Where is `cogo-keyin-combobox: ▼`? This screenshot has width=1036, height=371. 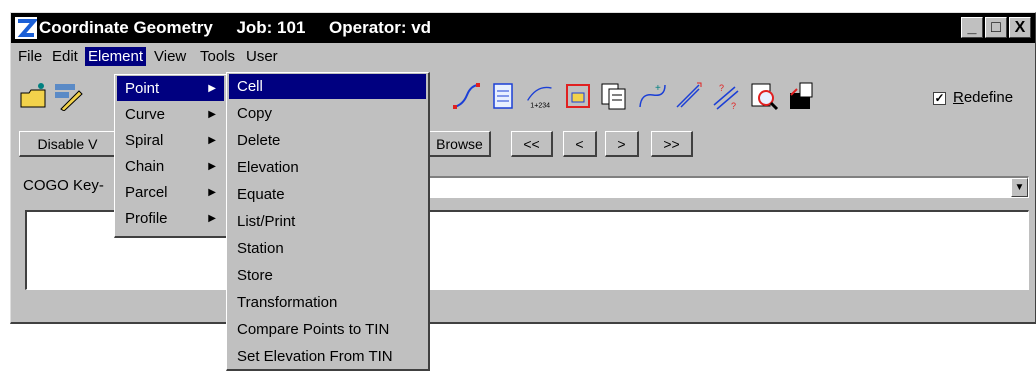
cogo-keyin-combobox: ▼ is located at coordinates (728, 187).